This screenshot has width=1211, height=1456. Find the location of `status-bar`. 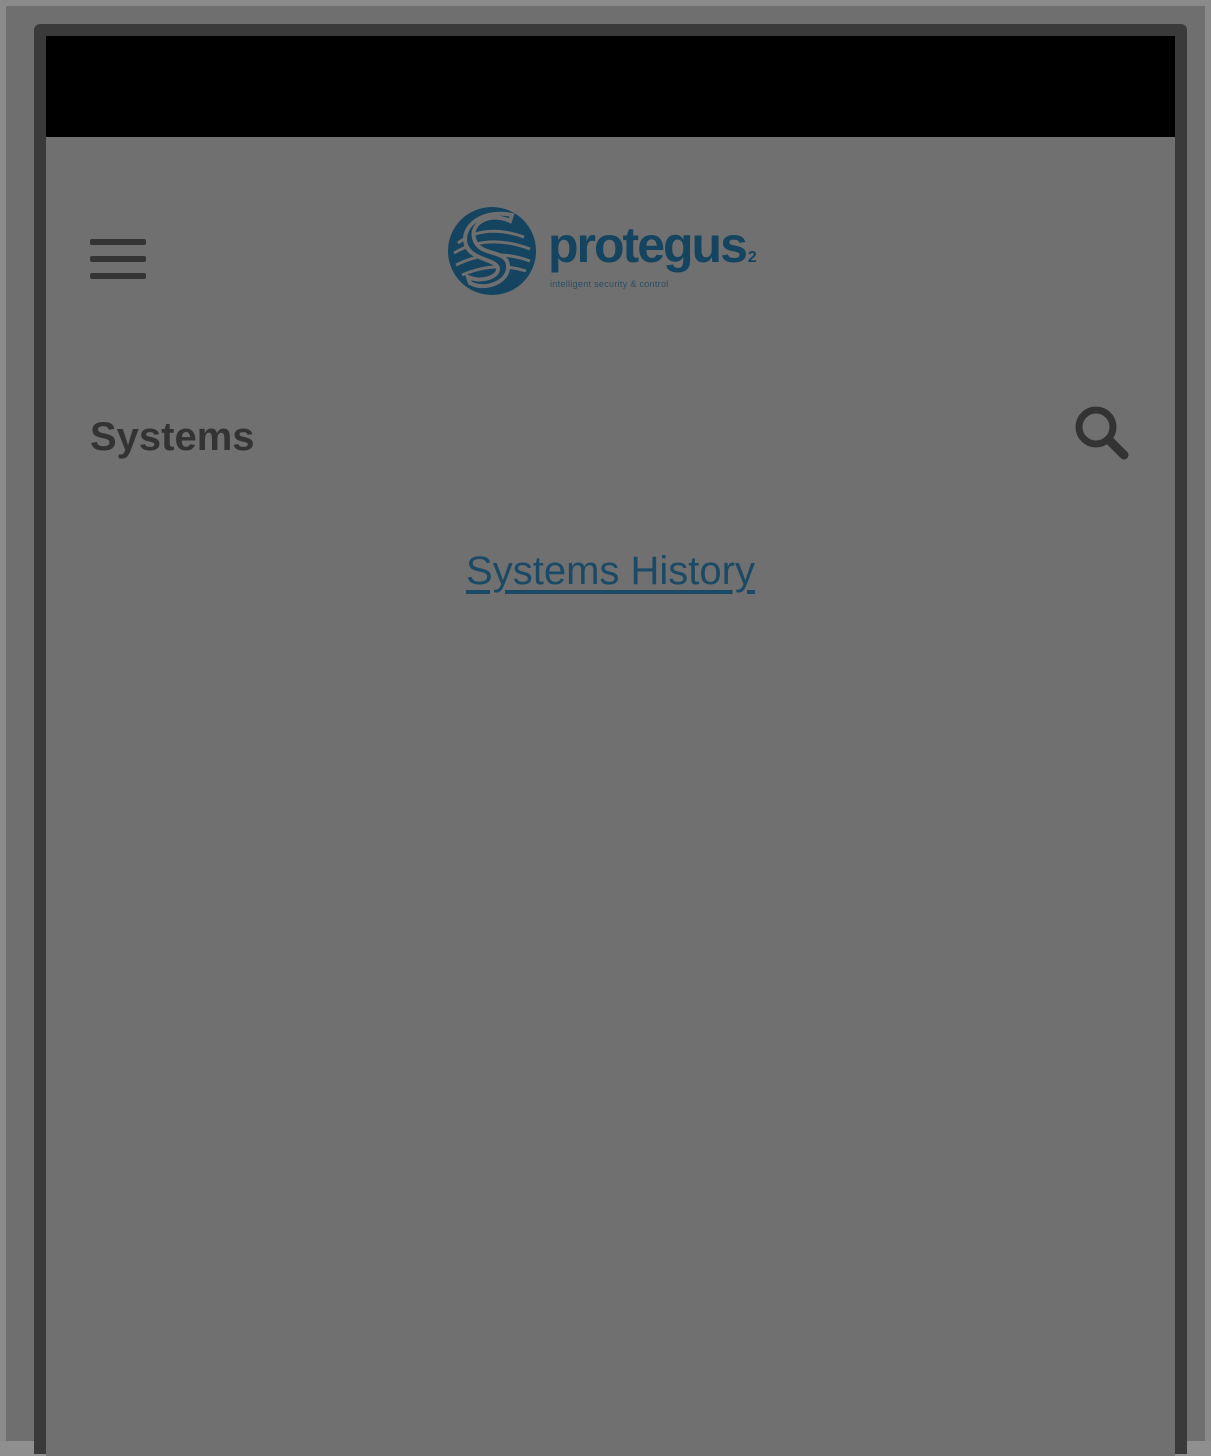

status-bar is located at coordinates (610, 86).